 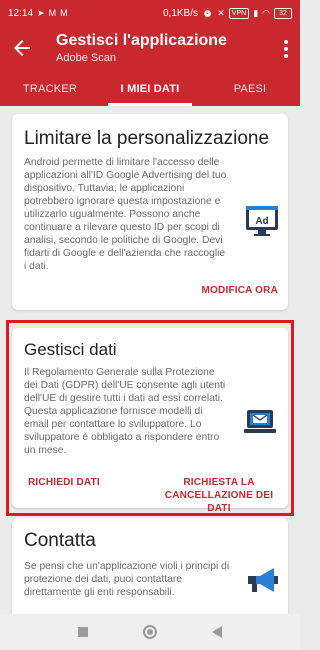 I want to click on request-data-button: RICHIEDI DATI, so click(x=64, y=482).